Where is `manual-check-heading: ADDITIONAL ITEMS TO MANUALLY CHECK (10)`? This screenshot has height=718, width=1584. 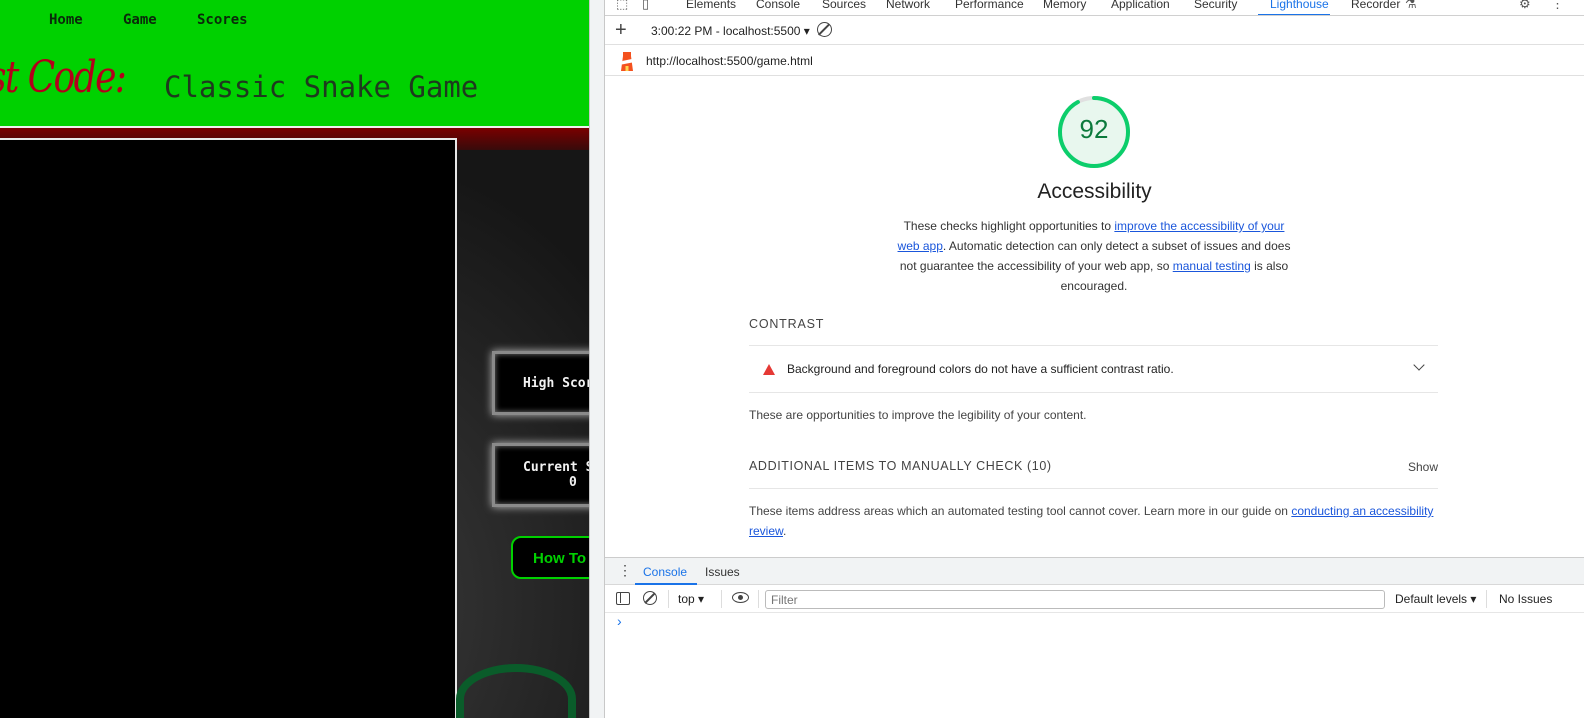 manual-check-heading: ADDITIONAL ITEMS TO MANUALLY CHECK (10) is located at coordinates (900, 466).